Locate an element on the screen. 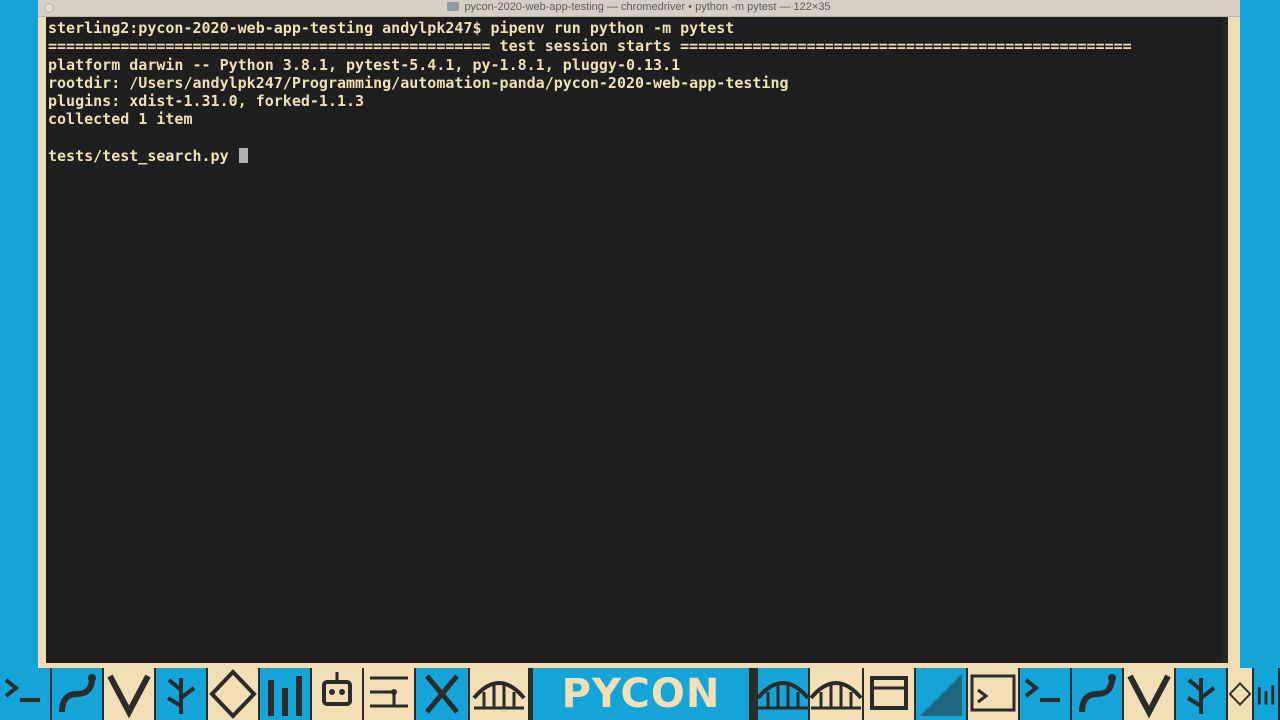 This screenshot has width=1280, height=720. window-icon is located at coordinates (890, 694).